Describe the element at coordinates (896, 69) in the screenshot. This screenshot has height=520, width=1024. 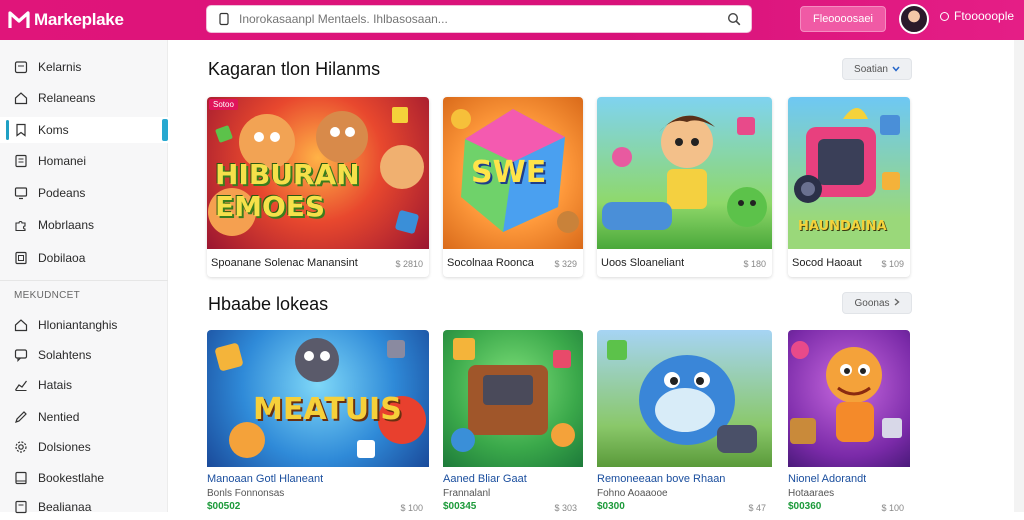
I see `chevron-down-icon` at that location.